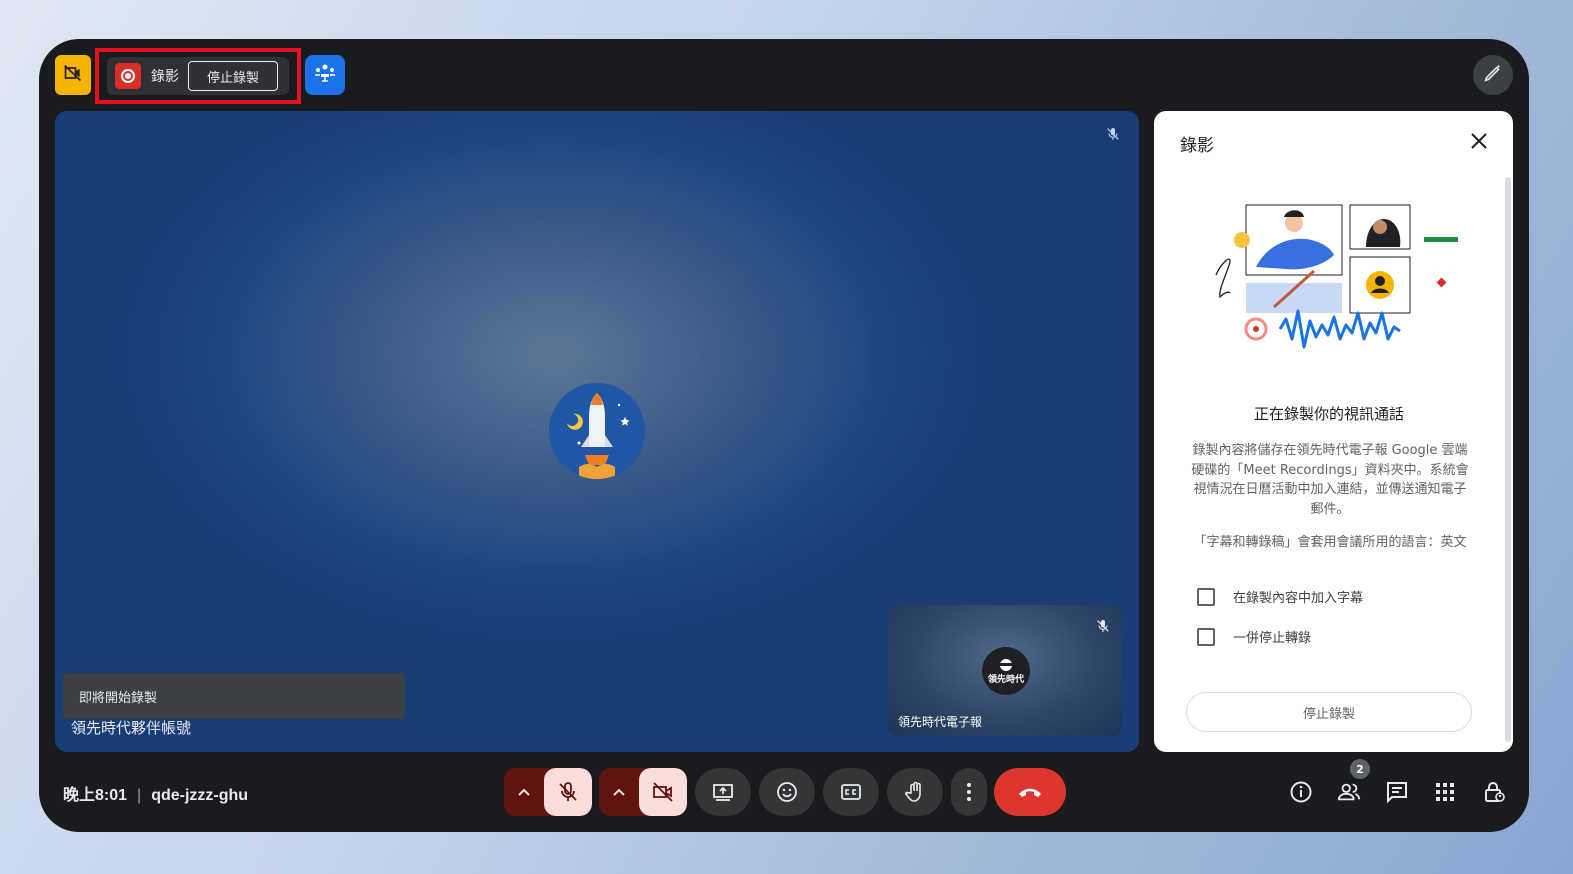  I want to click on camera-off-icon, so click(663, 792).